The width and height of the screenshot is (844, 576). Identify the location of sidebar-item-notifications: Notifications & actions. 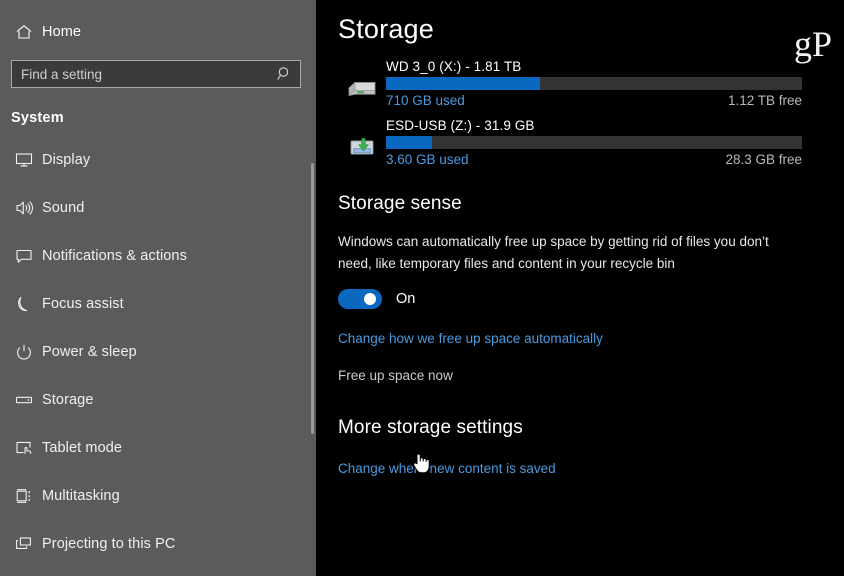
(158, 256).